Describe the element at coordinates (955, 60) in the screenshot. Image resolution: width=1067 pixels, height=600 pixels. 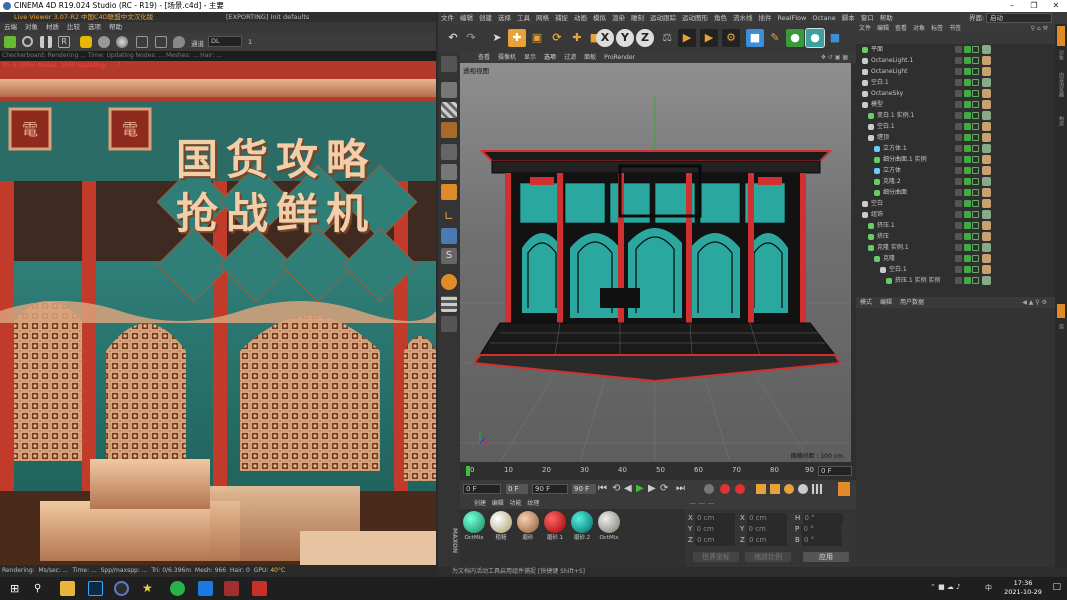
I see `object-row: OctaneLight.1` at that location.